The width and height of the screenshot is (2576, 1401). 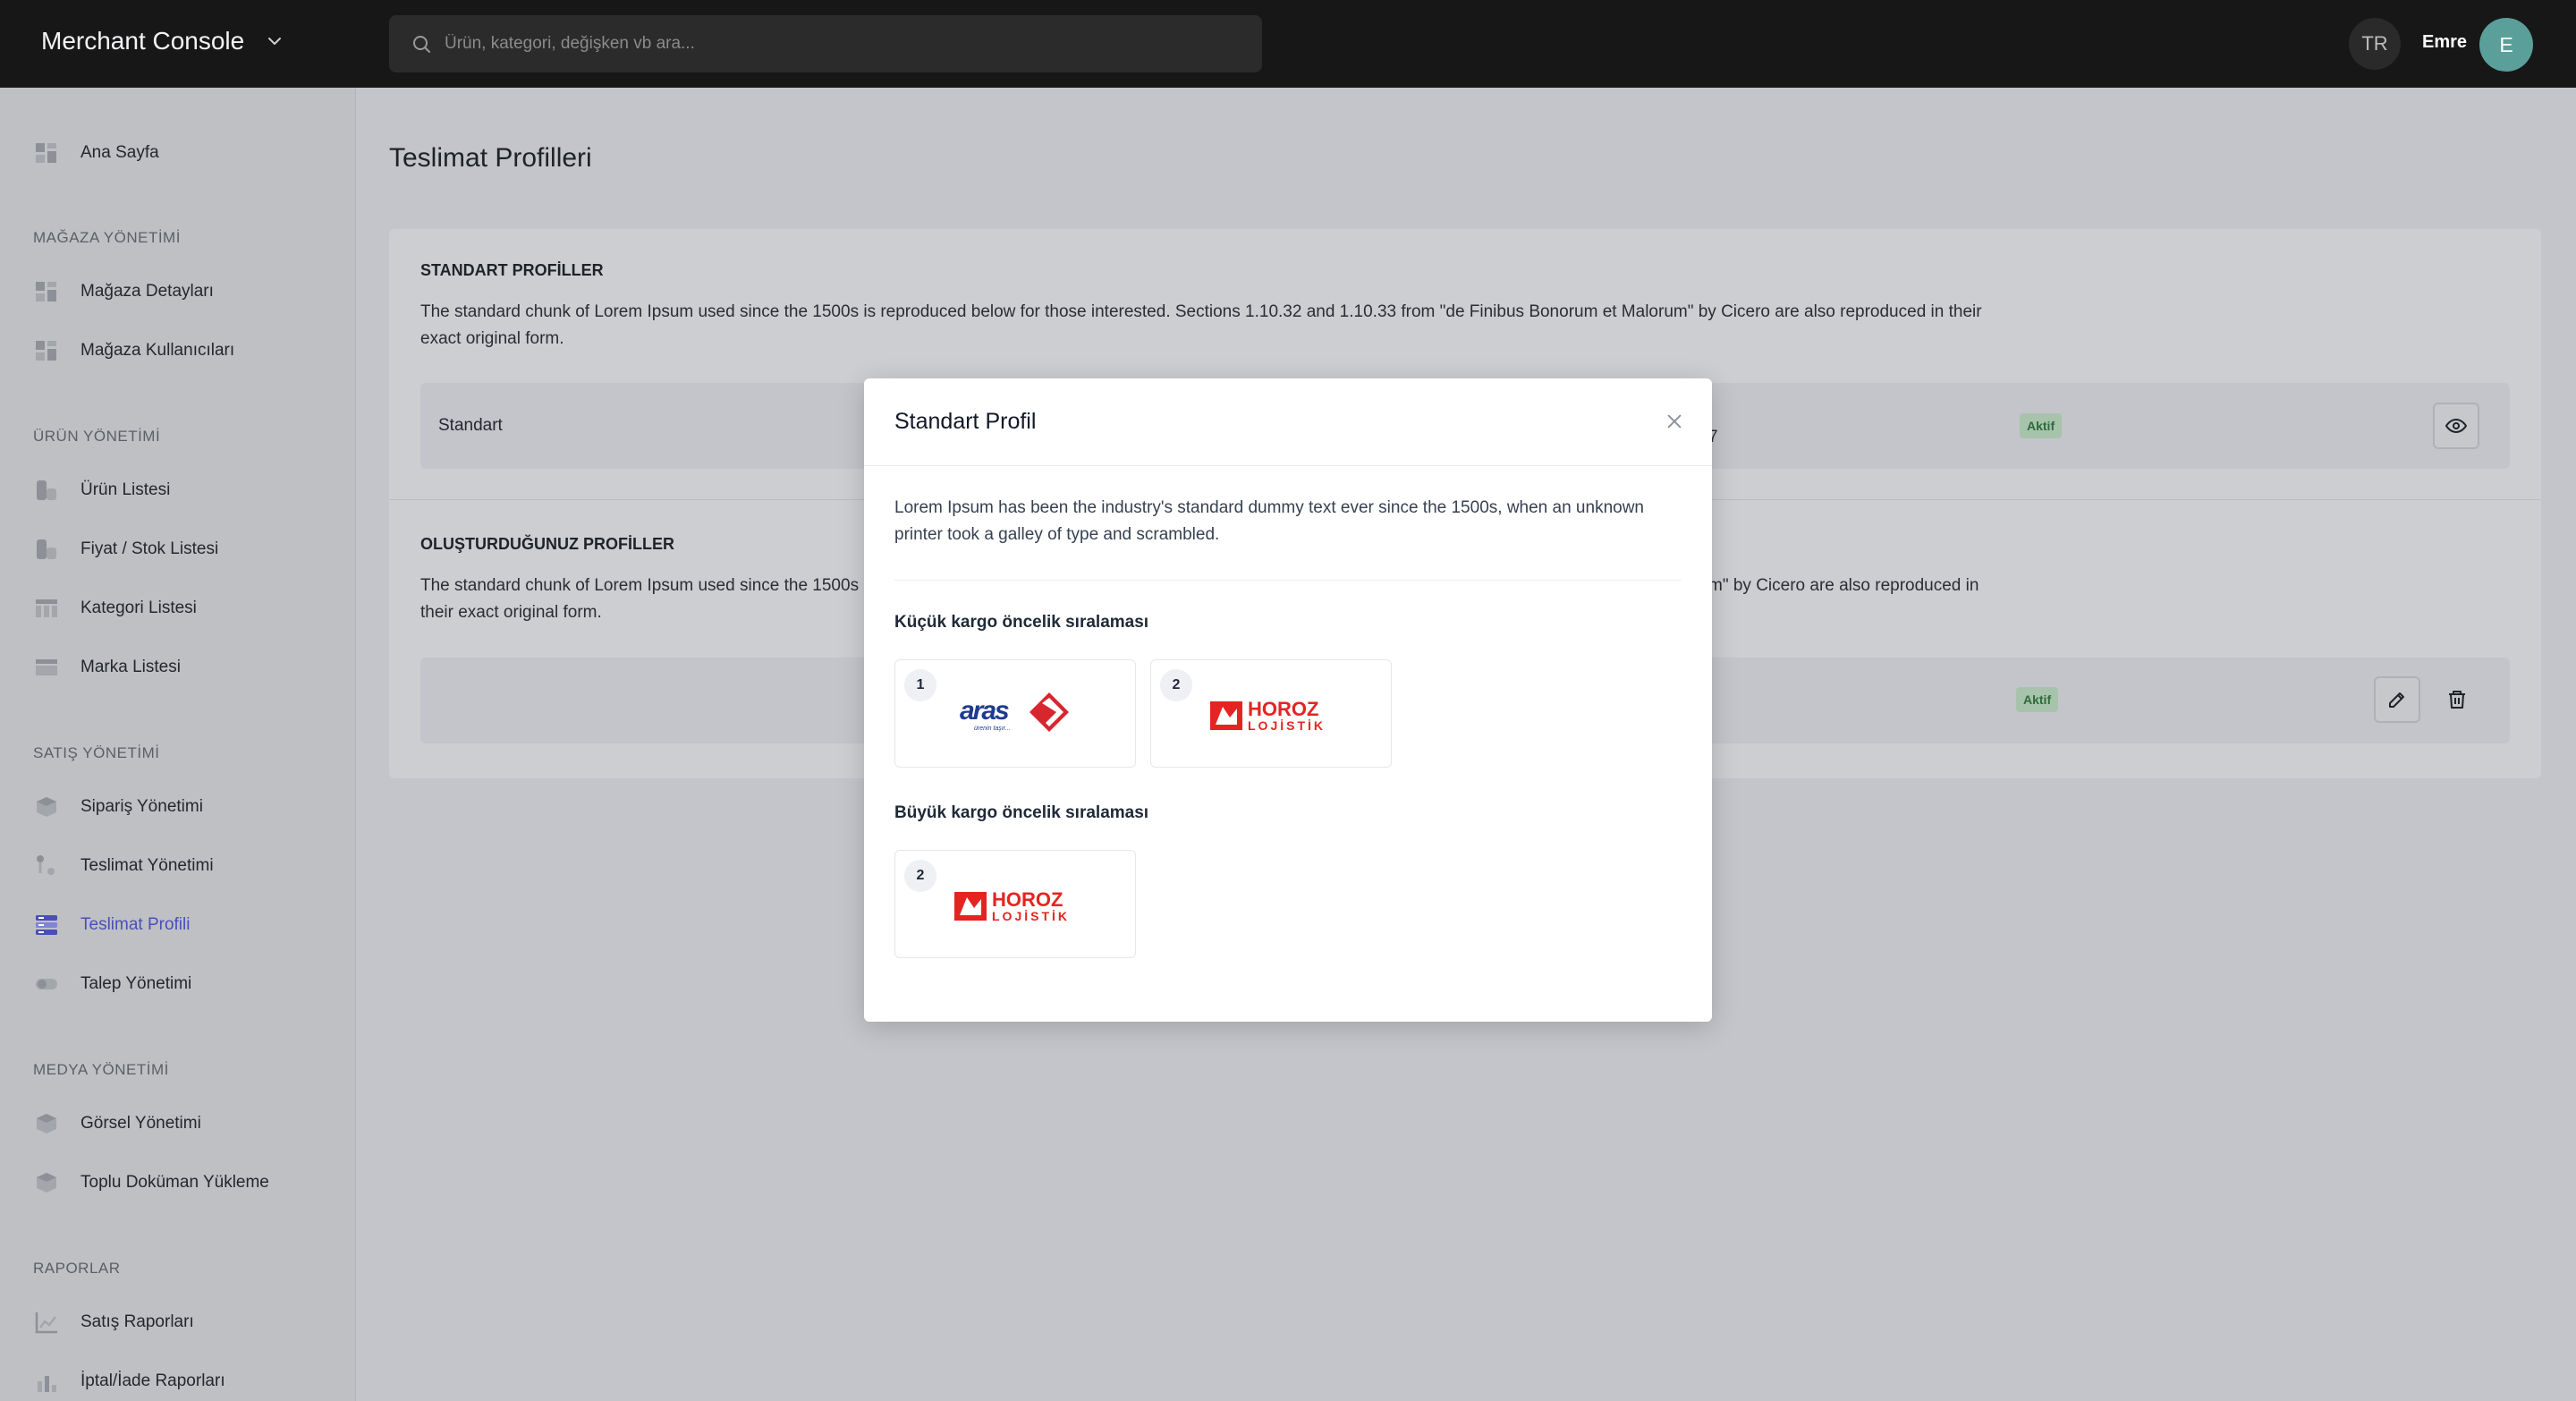 I want to click on sidebar-item-label: Teslimat Yönetimi, so click(x=147, y=865).